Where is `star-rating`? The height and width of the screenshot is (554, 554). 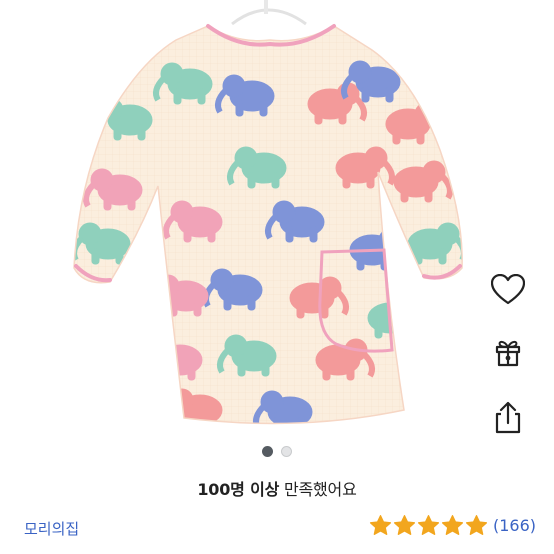 star-rating is located at coordinates (428, 525).